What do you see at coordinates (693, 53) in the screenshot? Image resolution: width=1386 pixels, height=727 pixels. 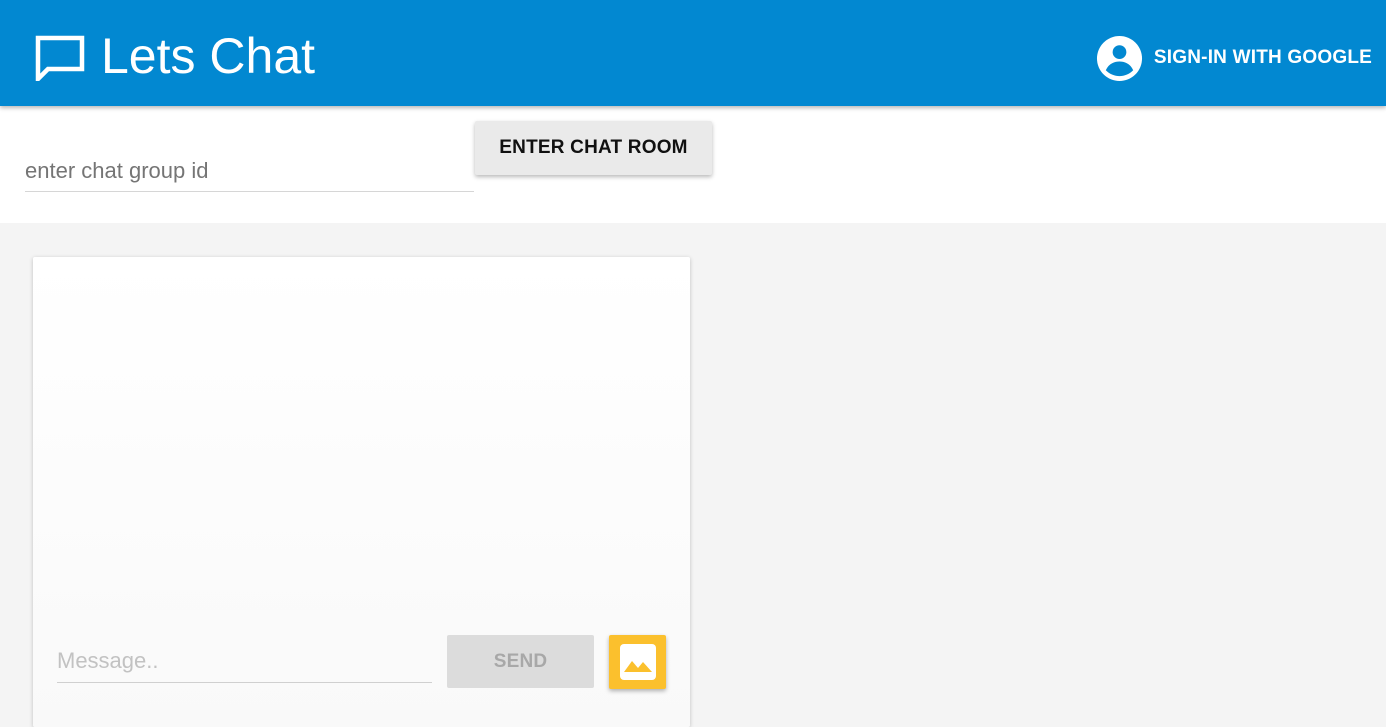 I see `app-header: Lets Chat SIGN-IN WITH GOOGLE` at bounding box center [693, 53].